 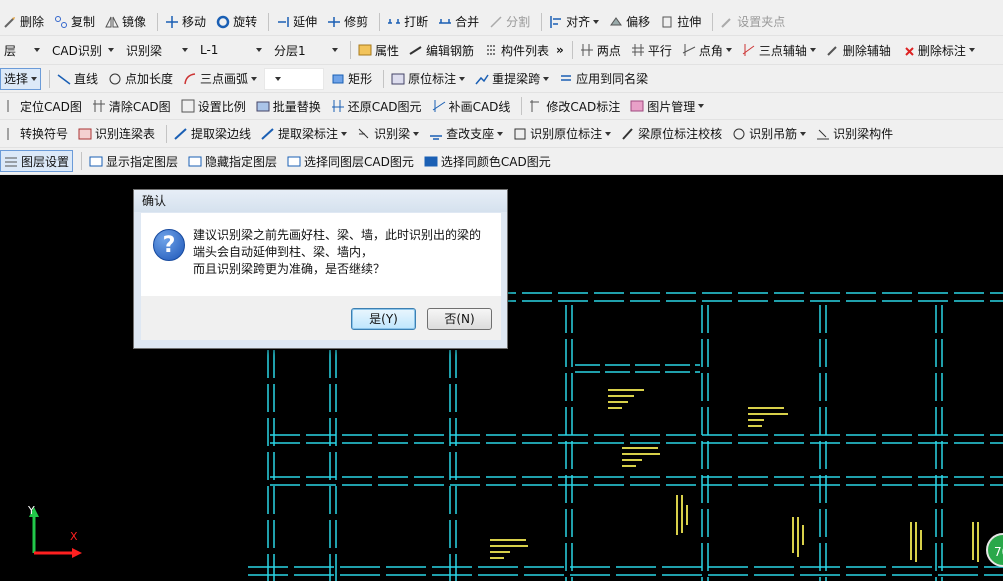 I want to click on offset-button: 偏移, so click(x=629, y=22).